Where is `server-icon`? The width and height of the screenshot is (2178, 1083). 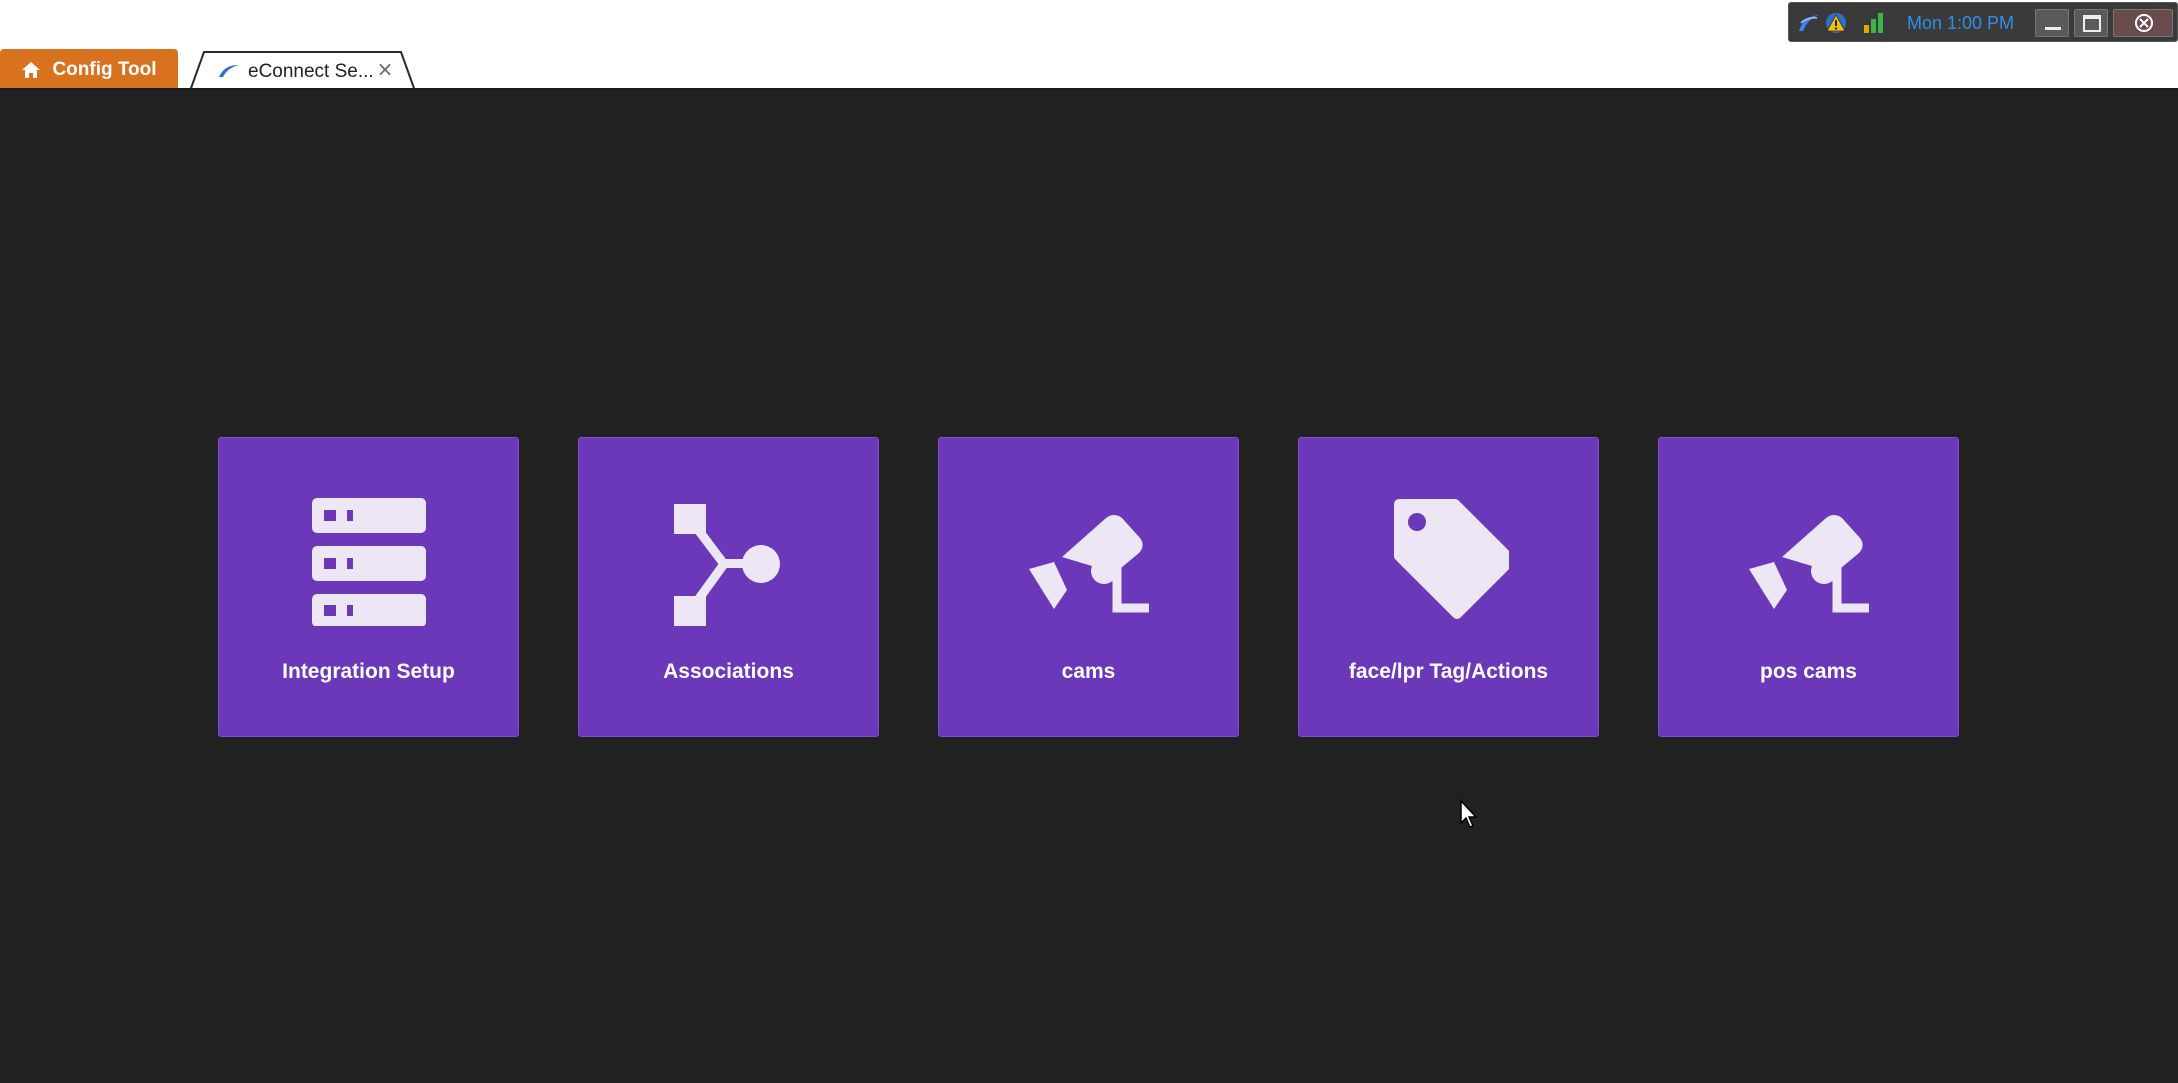 server-icon is located at coordinates (369, 562).